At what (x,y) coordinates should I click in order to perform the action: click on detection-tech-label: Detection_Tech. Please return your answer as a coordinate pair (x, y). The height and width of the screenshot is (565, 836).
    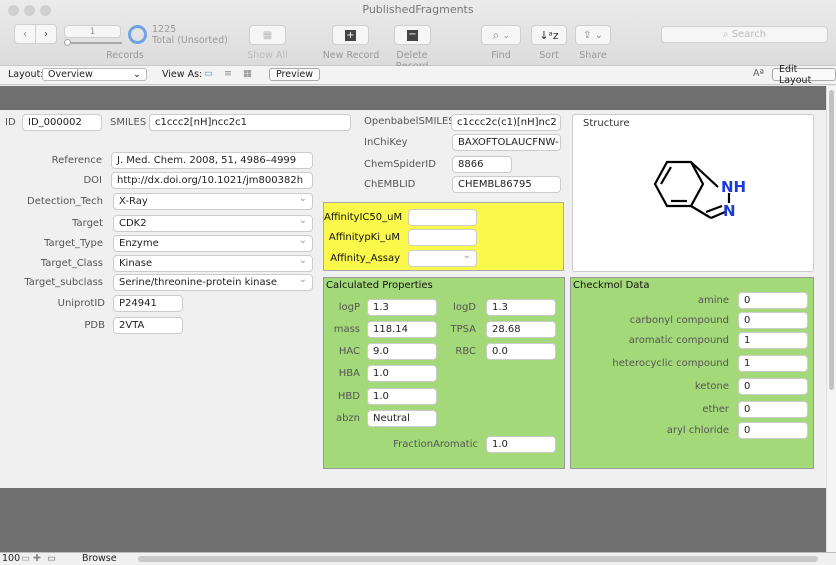
    Looking at the image, I should click on (65, 201).